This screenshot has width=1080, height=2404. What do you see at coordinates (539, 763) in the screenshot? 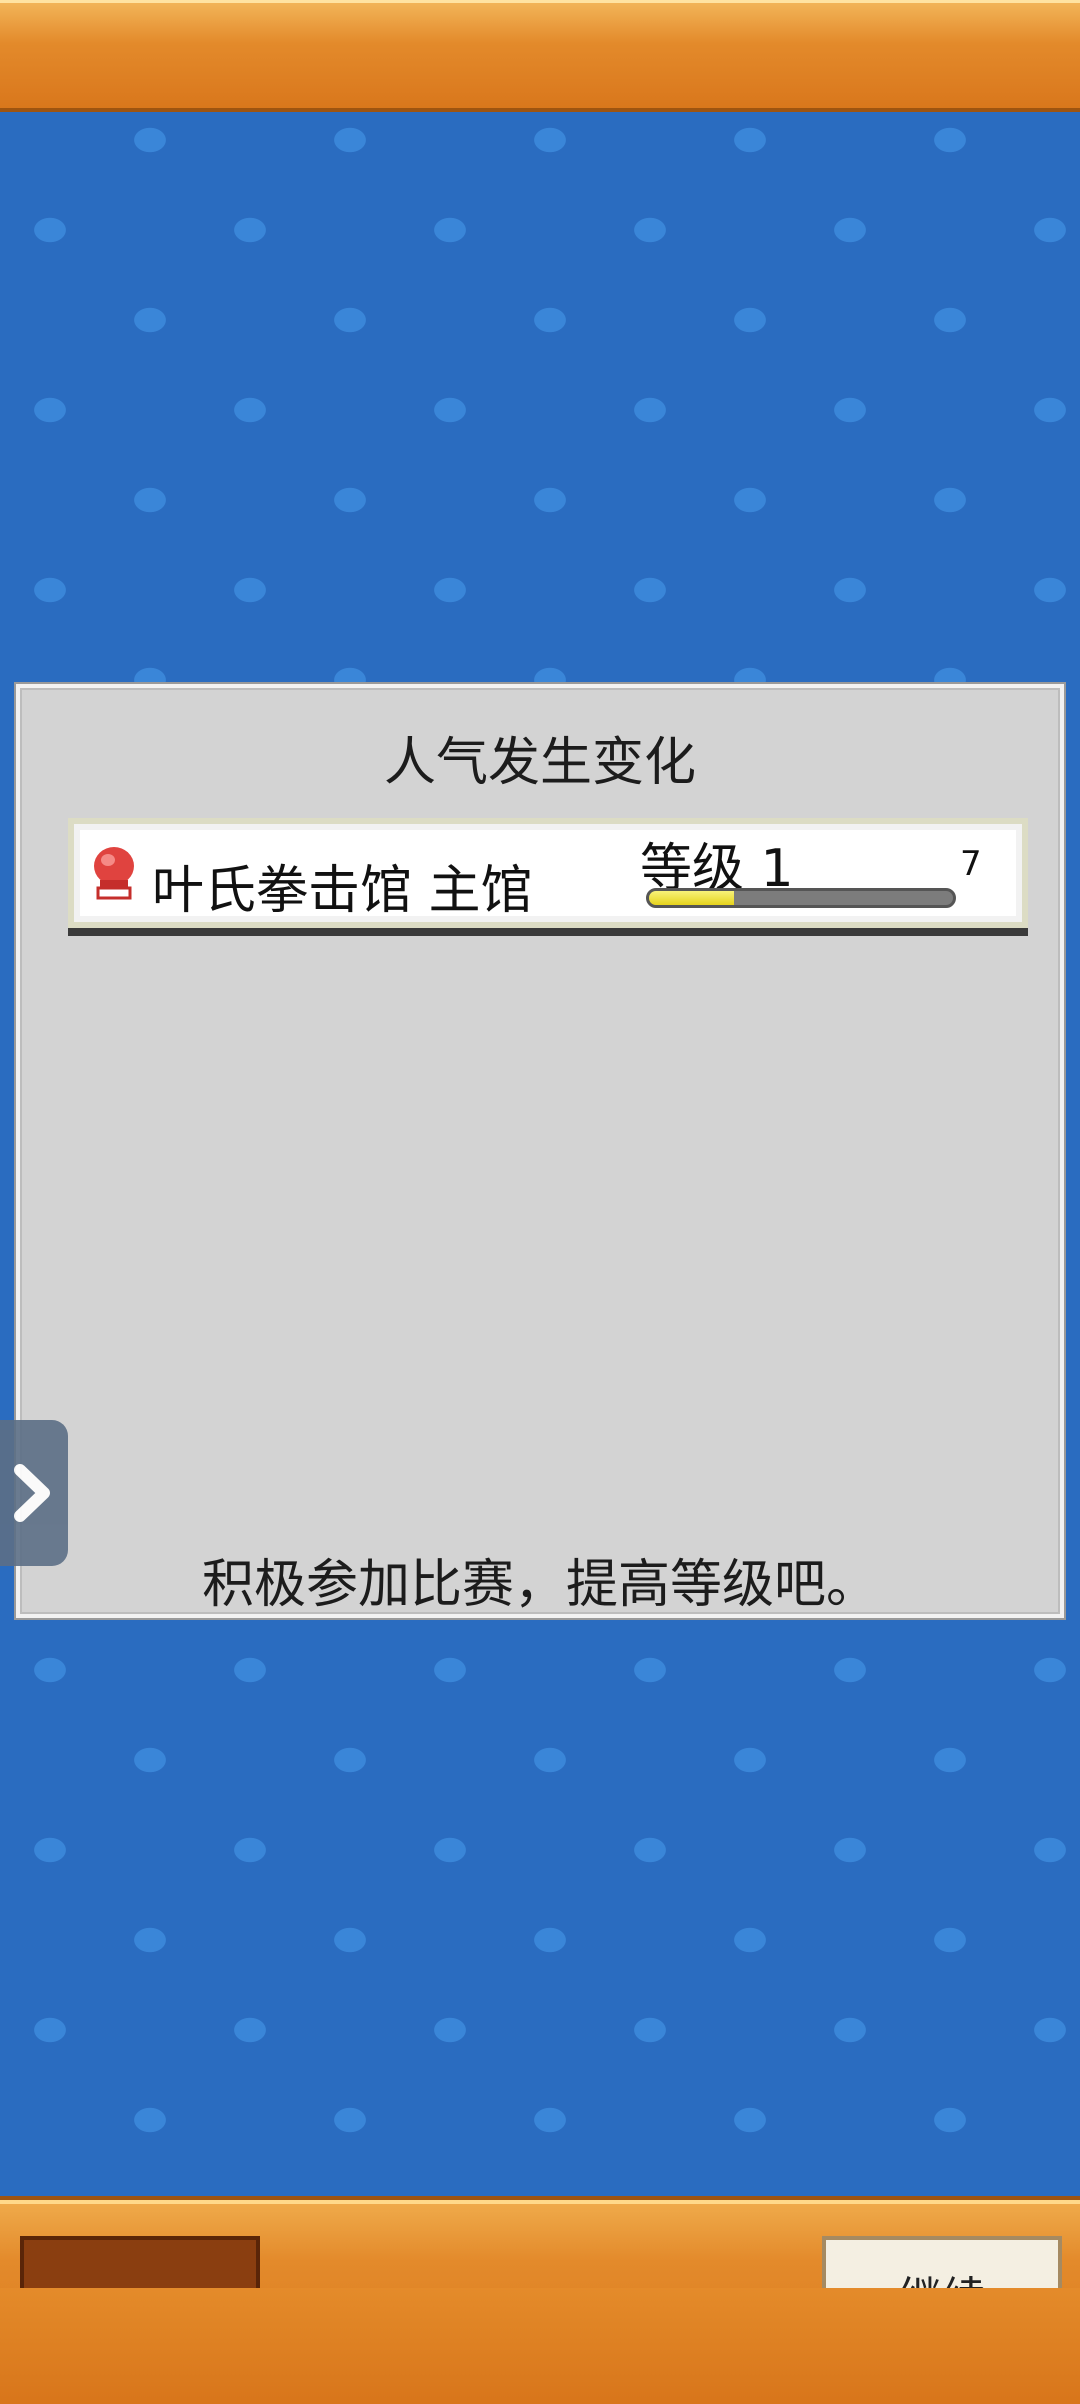
I see `dialog-title: 人气发生变化` at bounding box center [539, 763].